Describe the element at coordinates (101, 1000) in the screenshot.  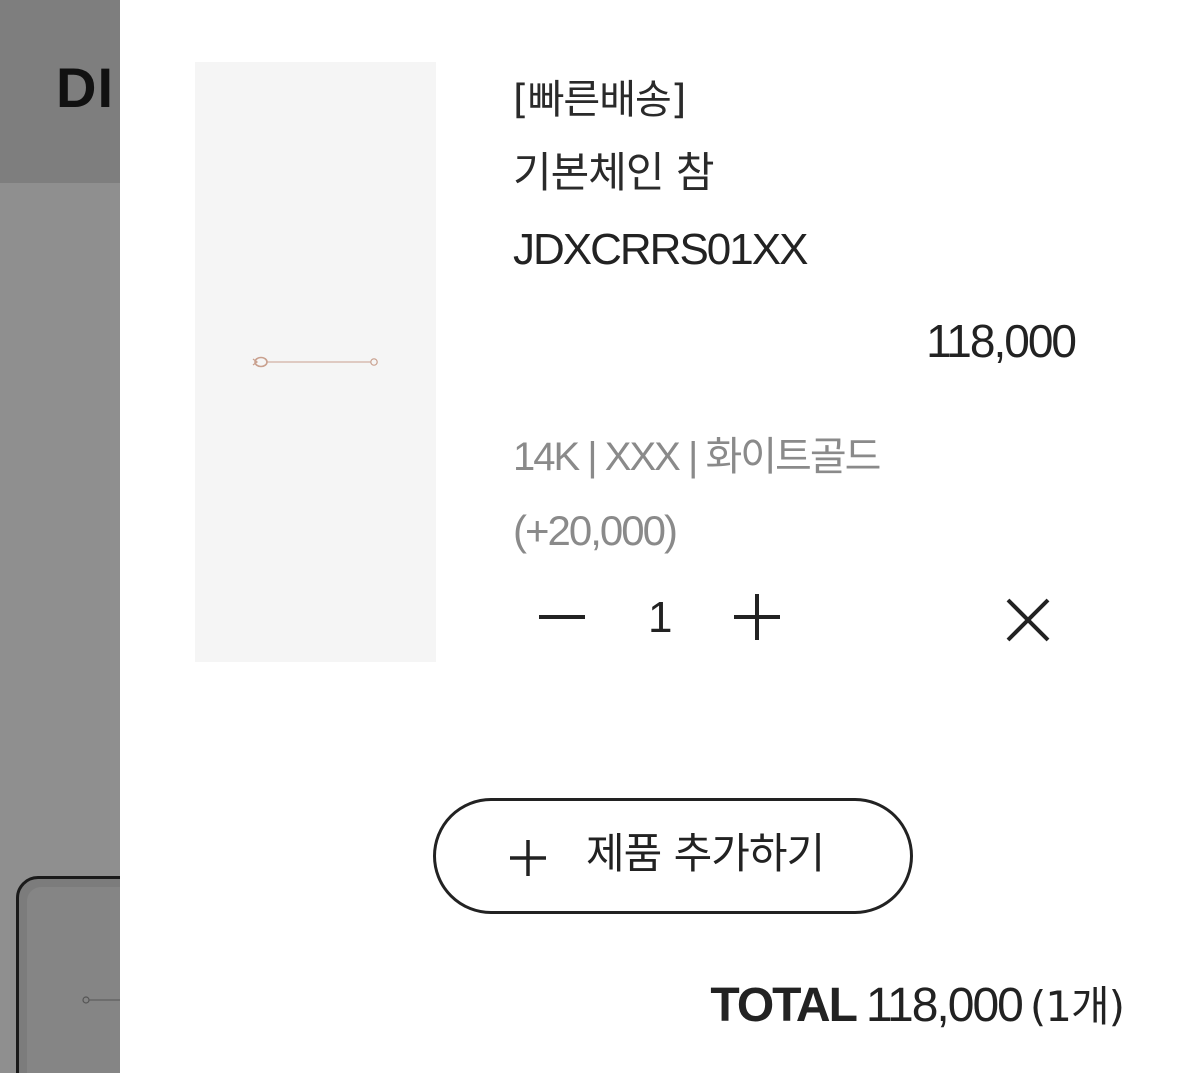
I see `background-chain-icon` at that location.